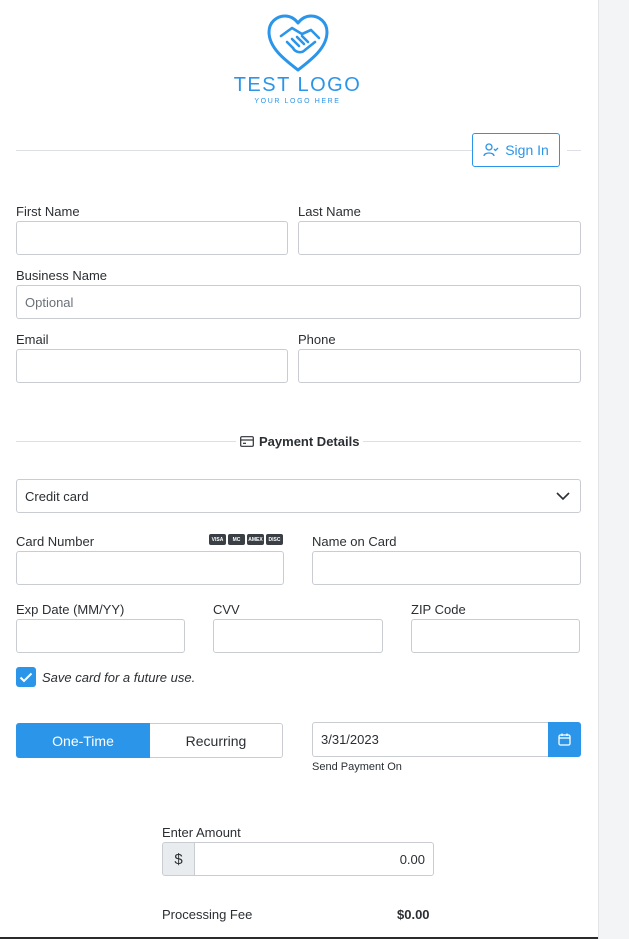  I want to click on cvv-label: CVV, so click(226, 609).